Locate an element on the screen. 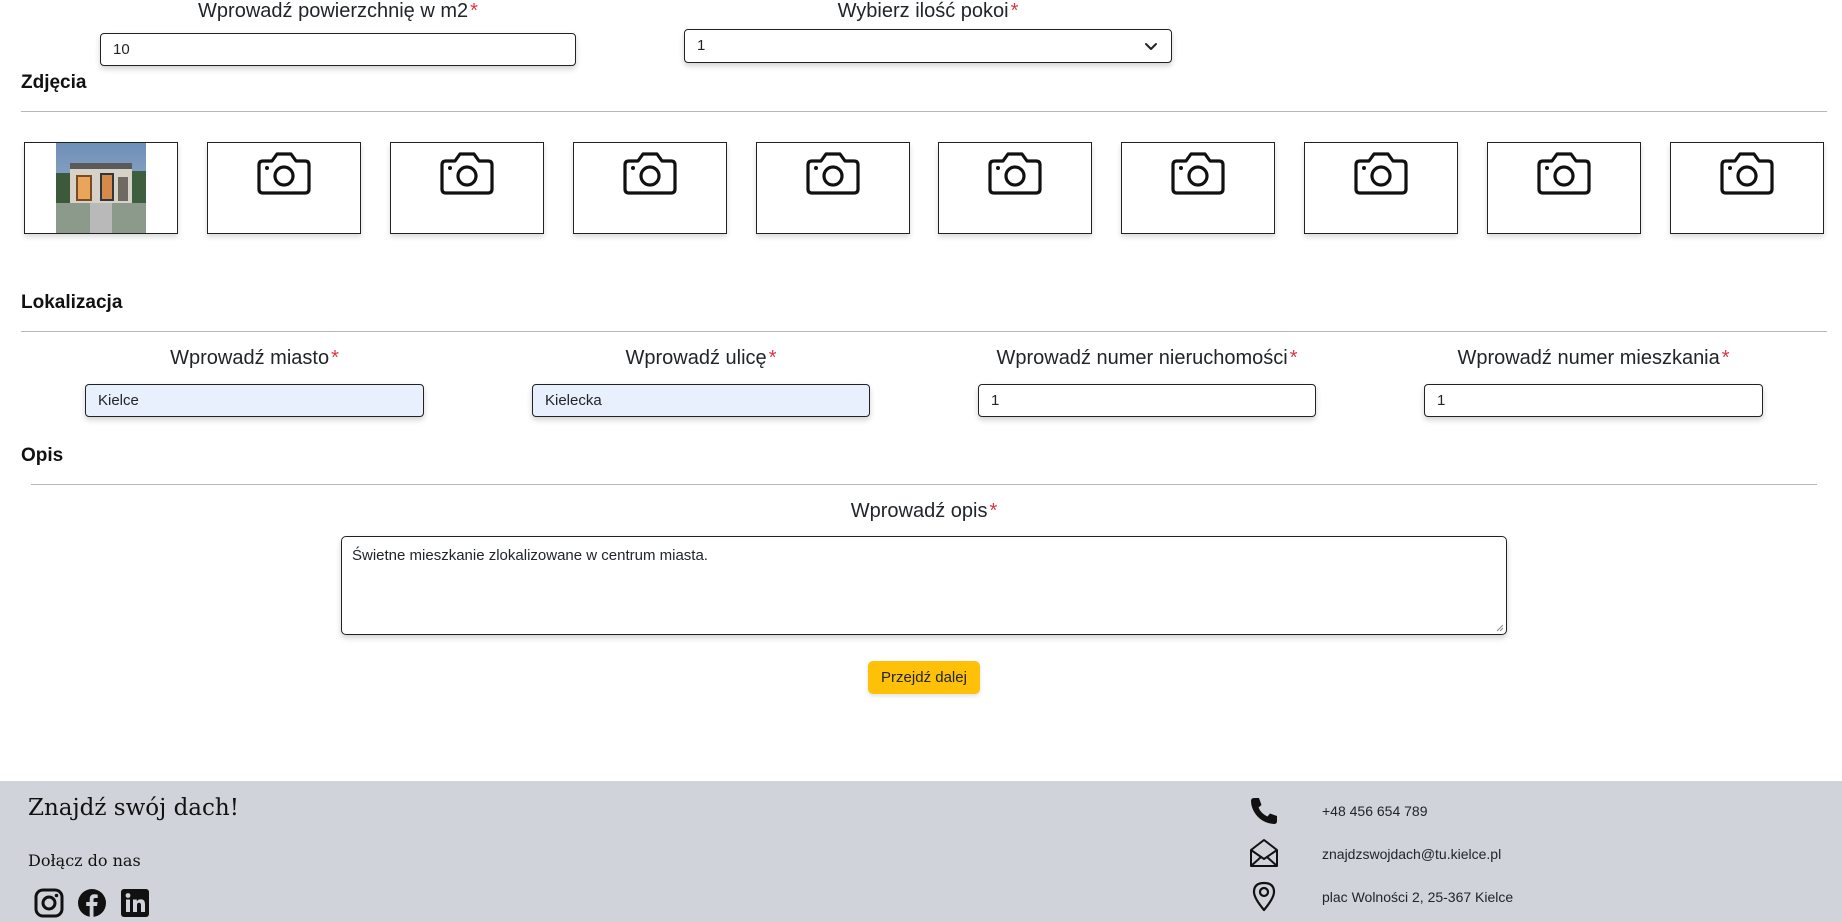 The height and width of the screenshot is (922, 1842). area-label: Wprowadź powierzchnię w m2 * is located at coordinates (338, 11).